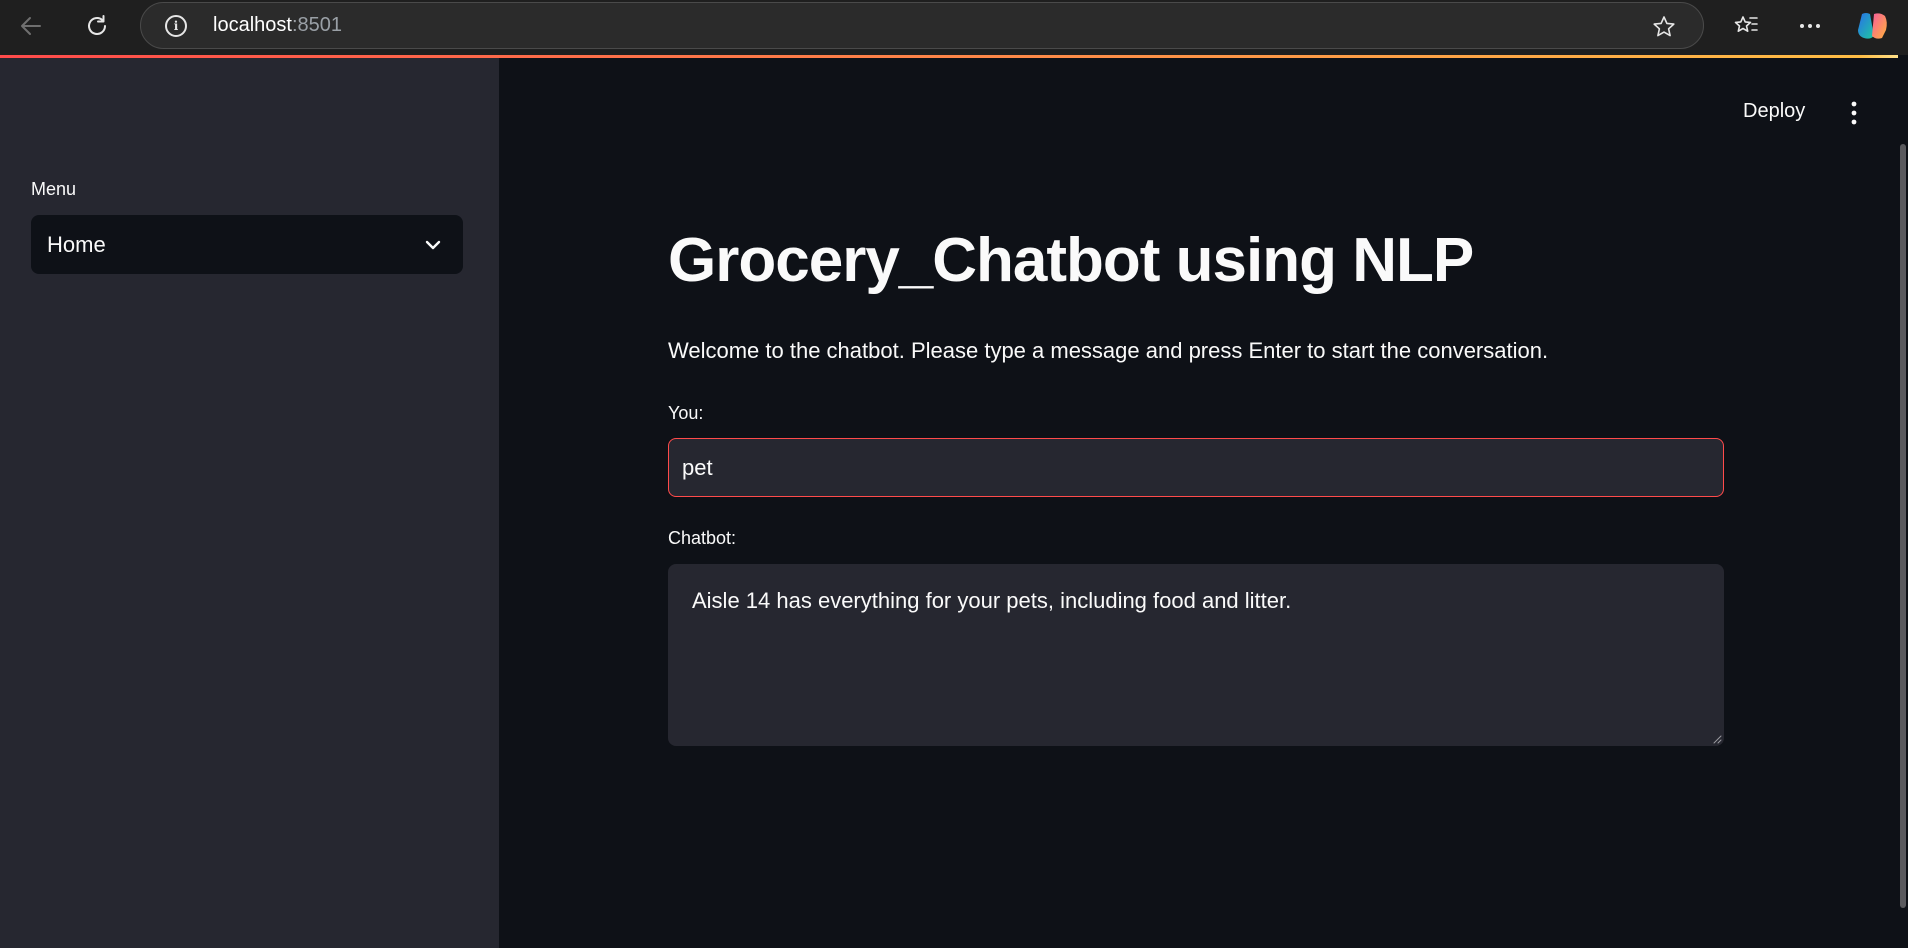 The width and height of the screenshot is (1908, 948). I want to click on url-host: localhost, so click(252, 25).